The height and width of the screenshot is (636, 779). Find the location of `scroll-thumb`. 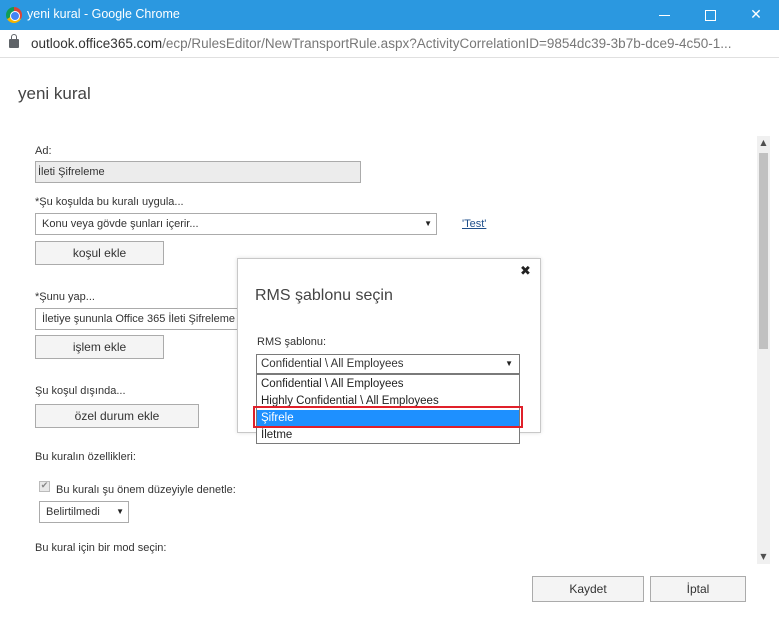

scroll-thumb is located at coordinates (763, 251).